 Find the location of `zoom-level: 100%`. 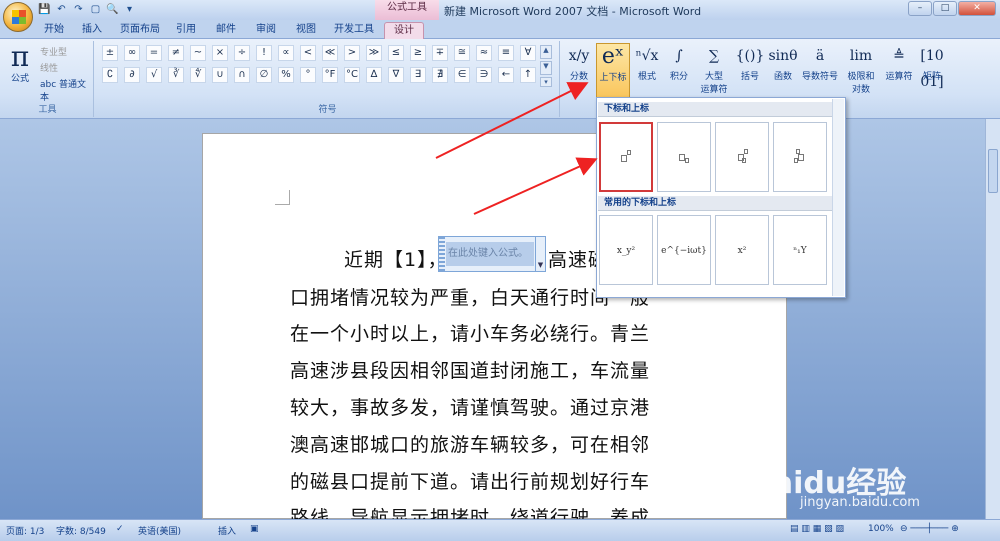

zoom-level: 100% is located at coordinates (881, 529).